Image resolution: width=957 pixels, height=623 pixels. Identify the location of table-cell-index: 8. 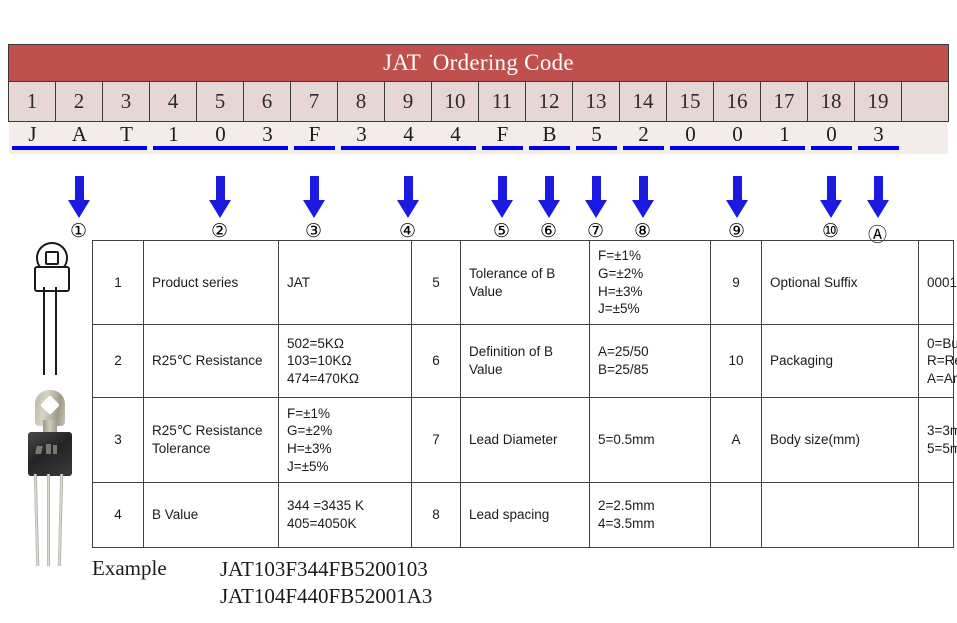
(436, 515).